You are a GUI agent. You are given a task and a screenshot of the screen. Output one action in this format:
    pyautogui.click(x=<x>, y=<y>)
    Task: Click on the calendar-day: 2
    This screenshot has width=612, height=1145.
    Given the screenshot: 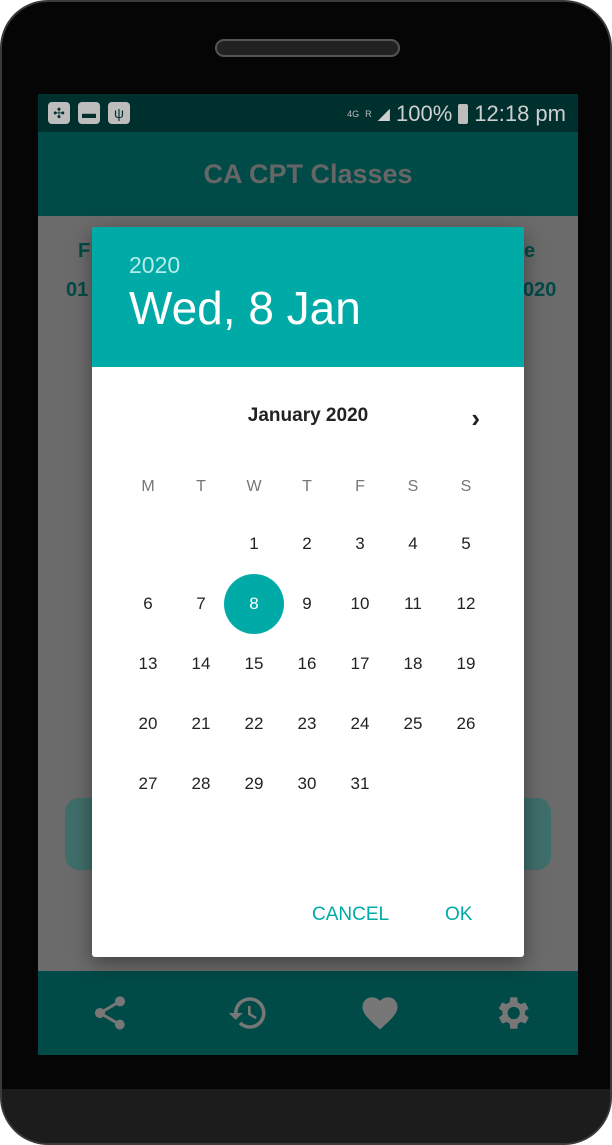 What is the action you would take?
    pyautogui.click(x=307, y=544)
    